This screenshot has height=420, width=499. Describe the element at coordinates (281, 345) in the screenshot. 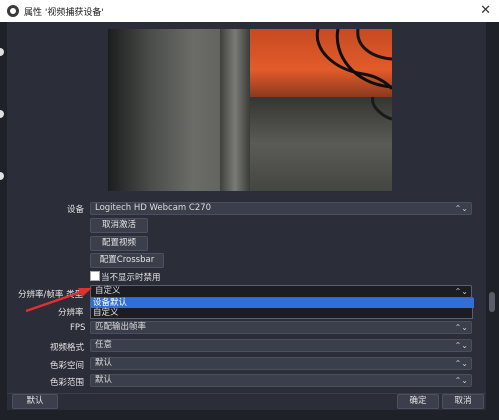

I see `video-format-select: 任意 ⌃⌄` at that location.